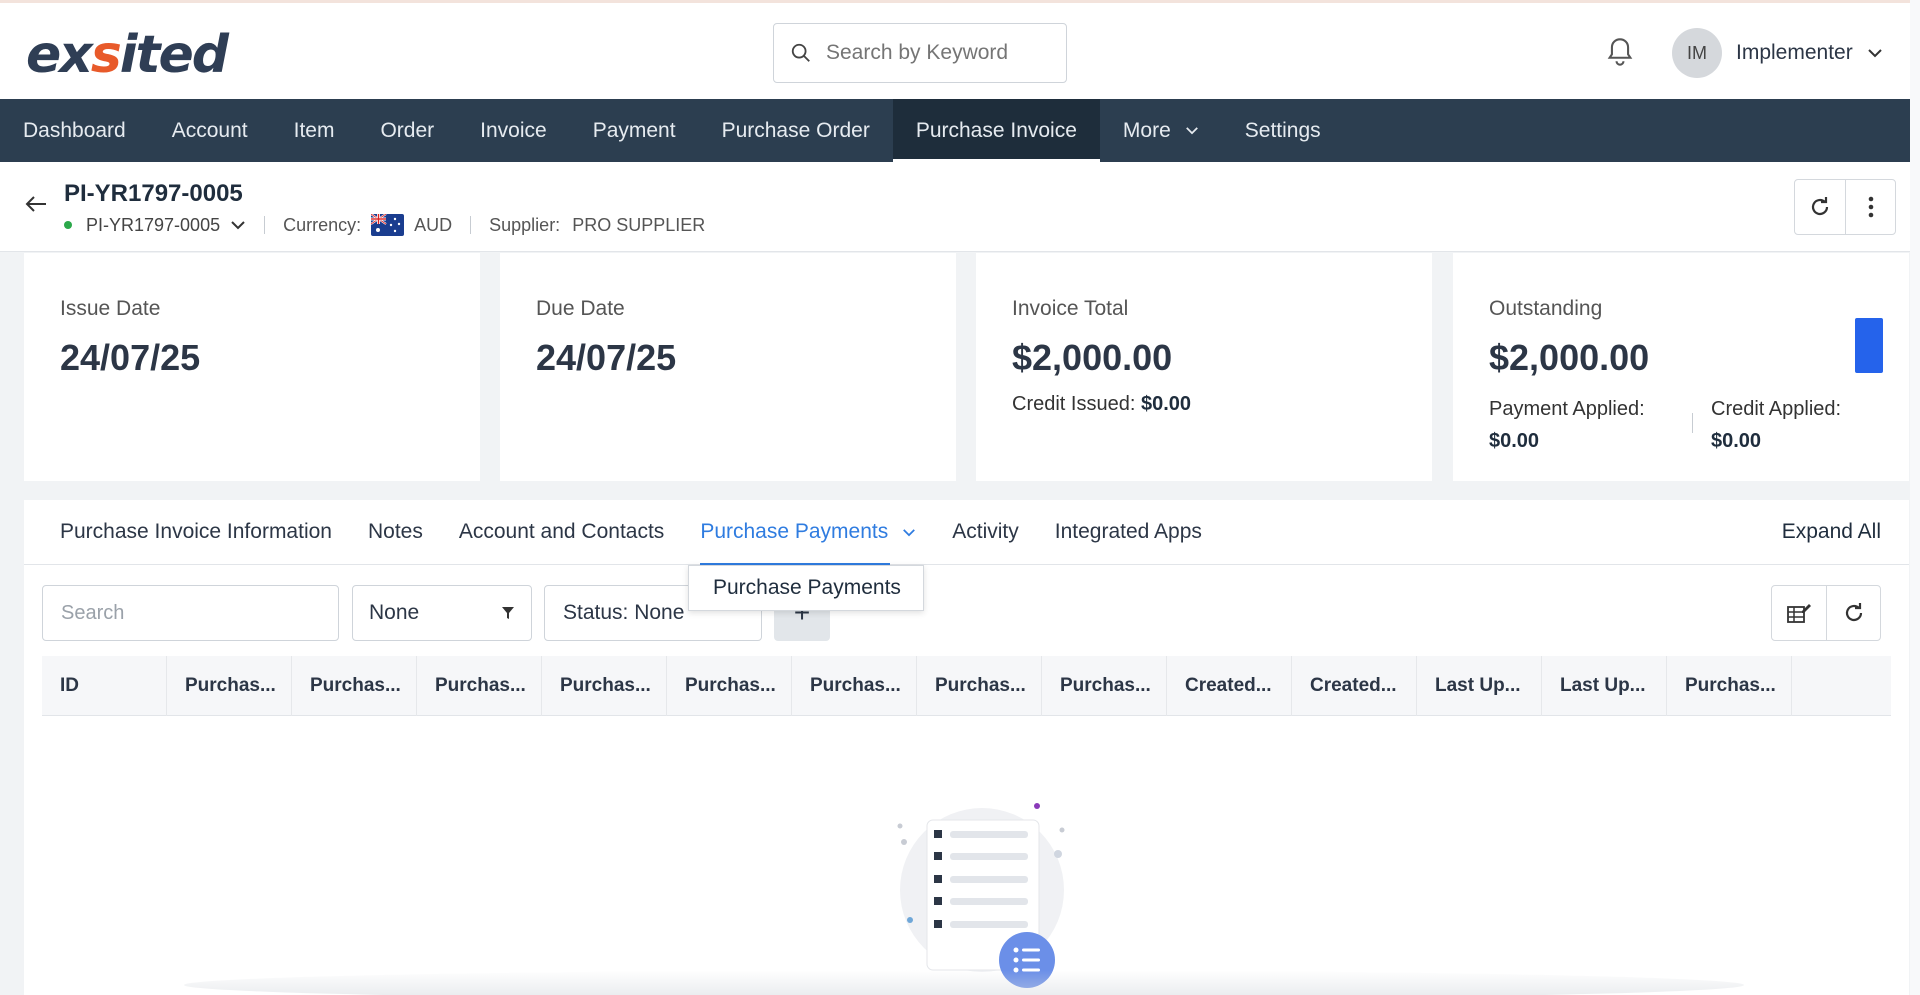  I want to click on table-search-input, so click(190, 613).